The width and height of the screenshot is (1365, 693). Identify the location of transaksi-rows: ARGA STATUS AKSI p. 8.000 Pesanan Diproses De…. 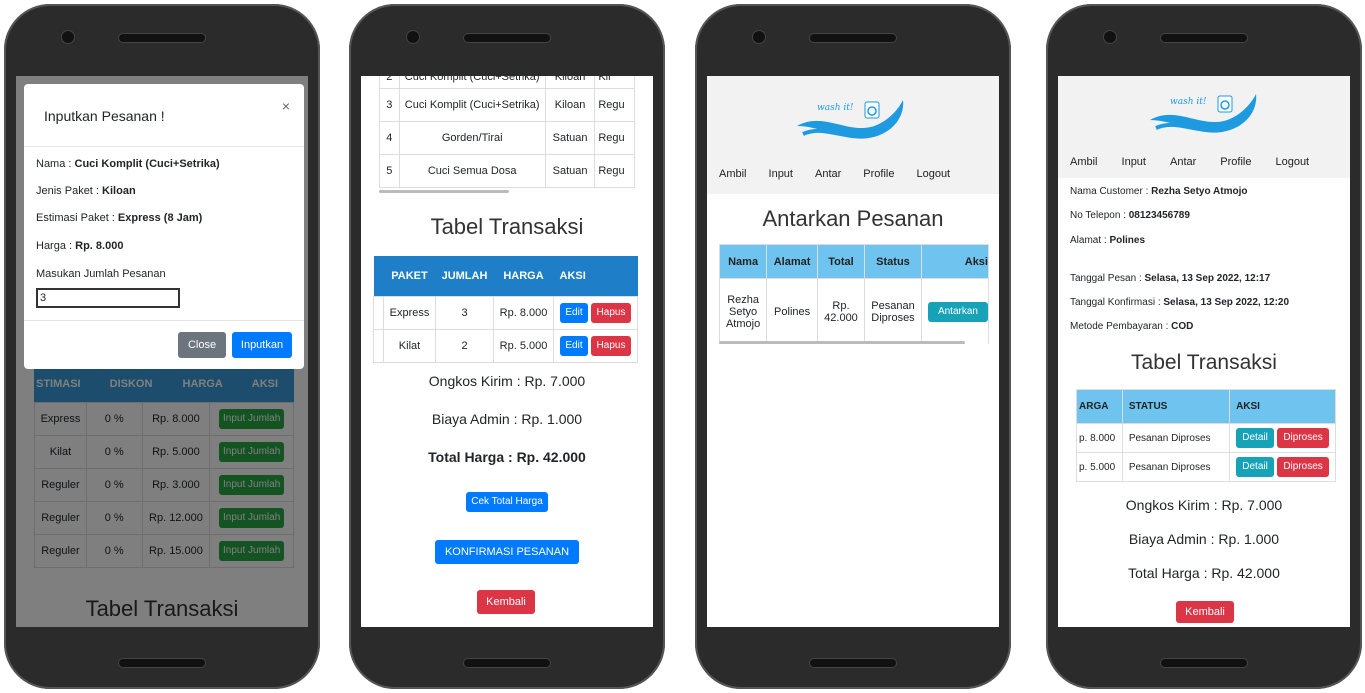
(1206, 435).